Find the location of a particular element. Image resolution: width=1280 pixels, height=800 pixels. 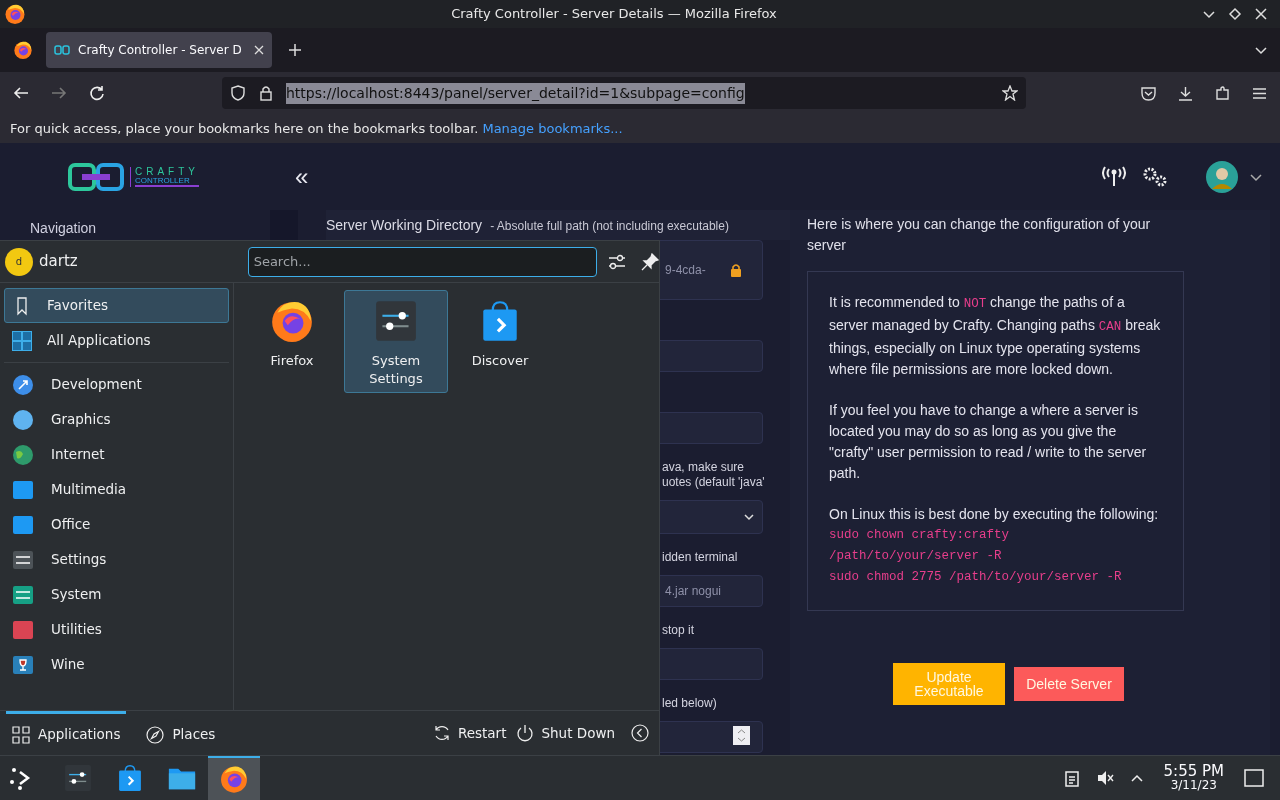

field-description: ava, make sure is located at coordinates (703, 467).